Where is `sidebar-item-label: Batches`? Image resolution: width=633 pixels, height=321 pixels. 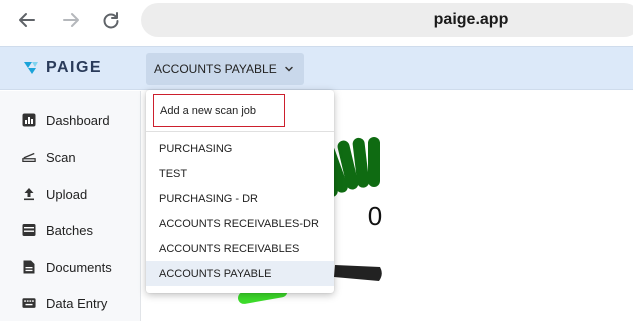
sidebar-item-label: Batches is located at coordinates (69, 230).